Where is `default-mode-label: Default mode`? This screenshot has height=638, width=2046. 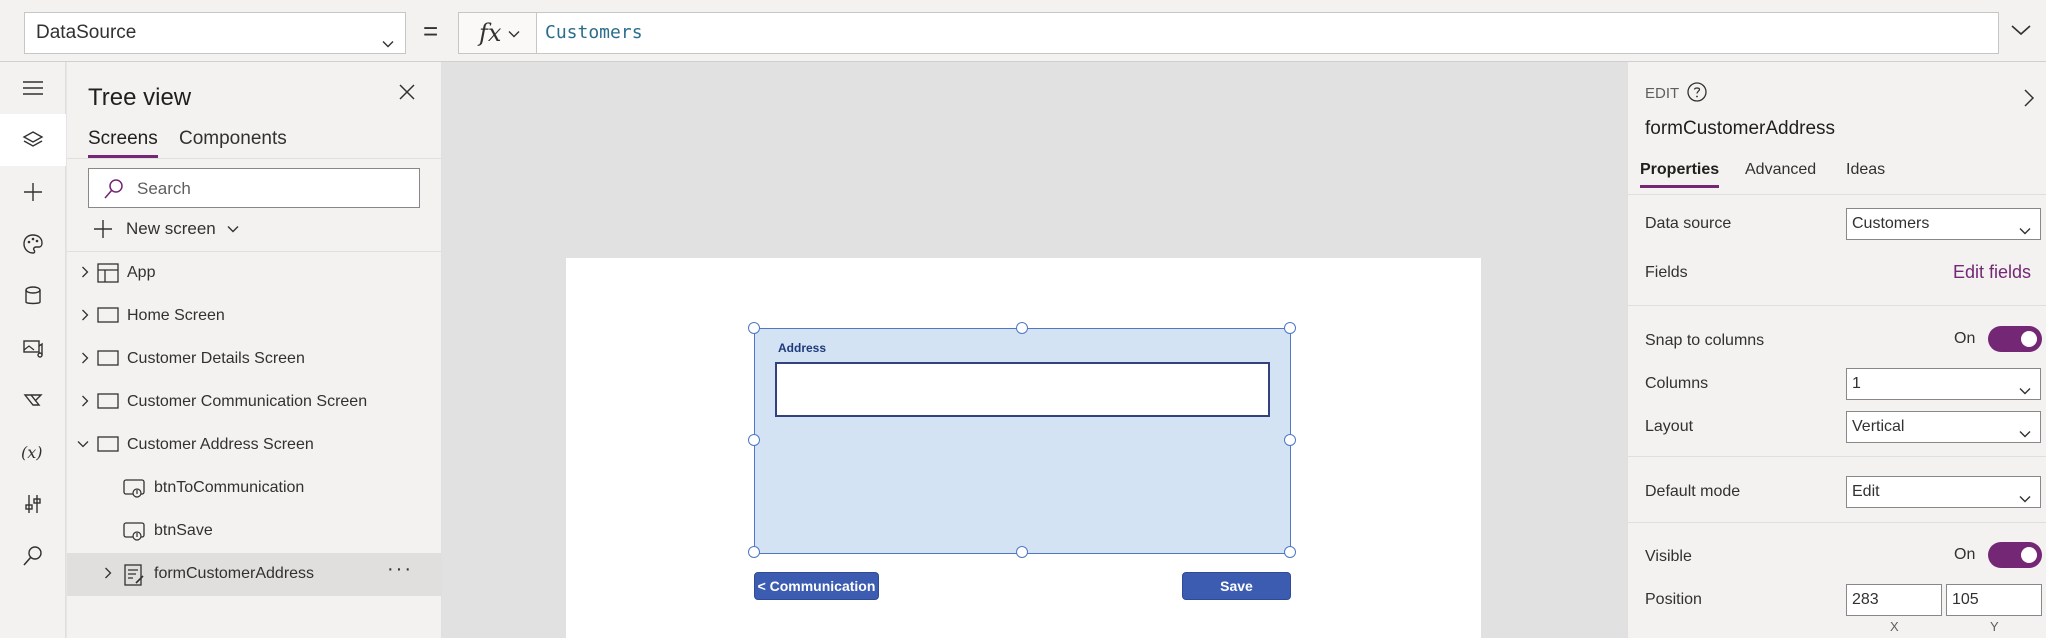 default-mode-label: Default mode is located at coordinates (1693, 491).